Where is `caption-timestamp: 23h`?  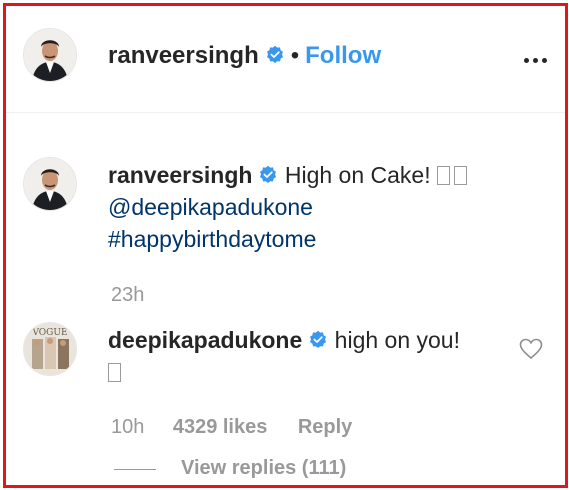 caption-timestamp: 23h is located at coordinates (127, 295).